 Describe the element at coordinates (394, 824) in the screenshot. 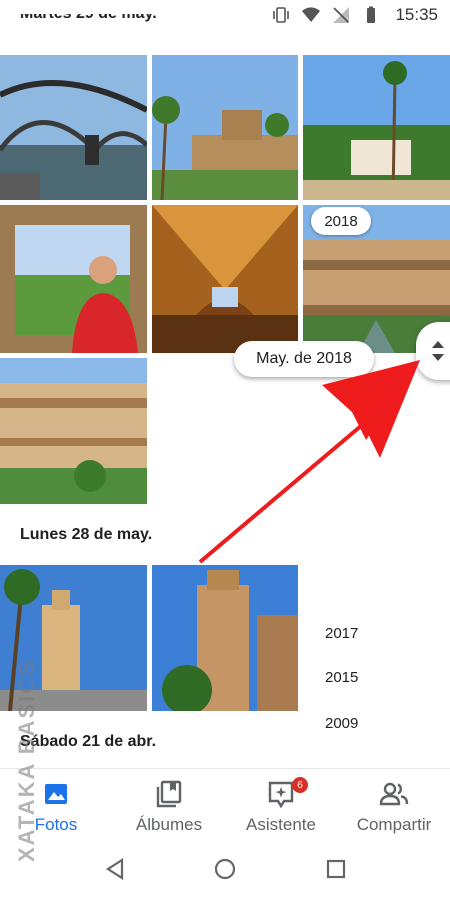

I see `nav-share-label: Compartir` at that location.